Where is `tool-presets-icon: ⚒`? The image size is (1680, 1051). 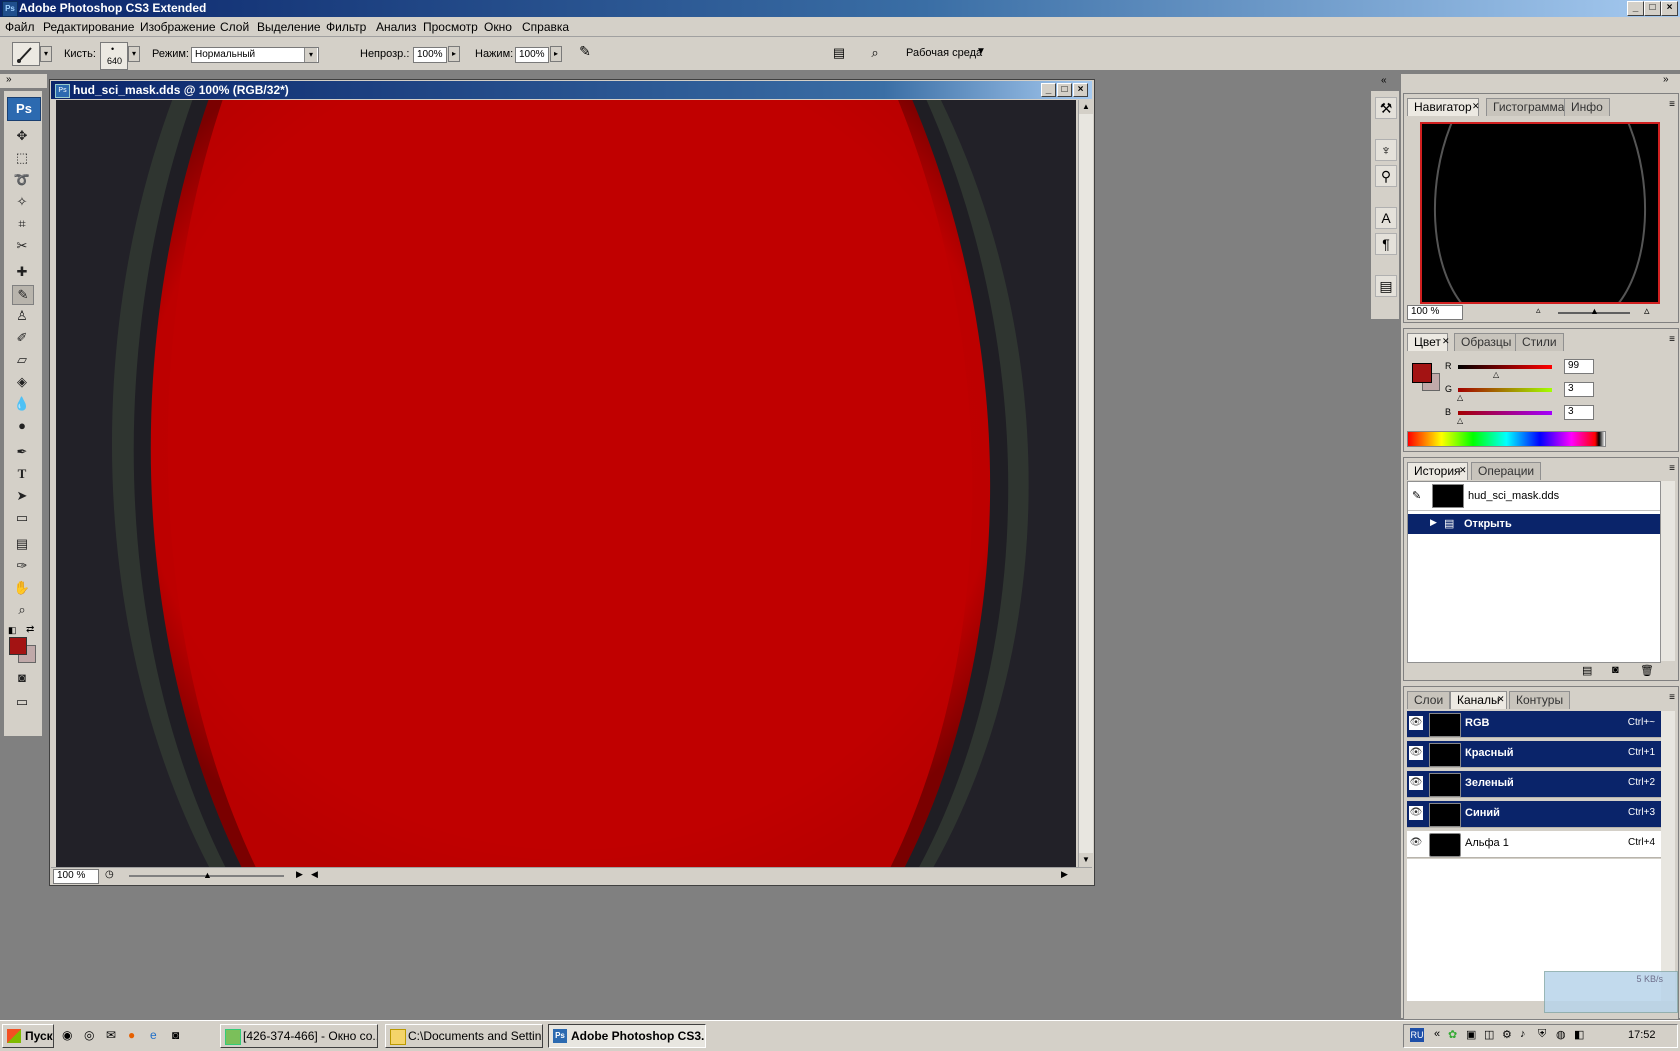
tool-presets-icon: ⚒ is located at coordinates (1386, 108).